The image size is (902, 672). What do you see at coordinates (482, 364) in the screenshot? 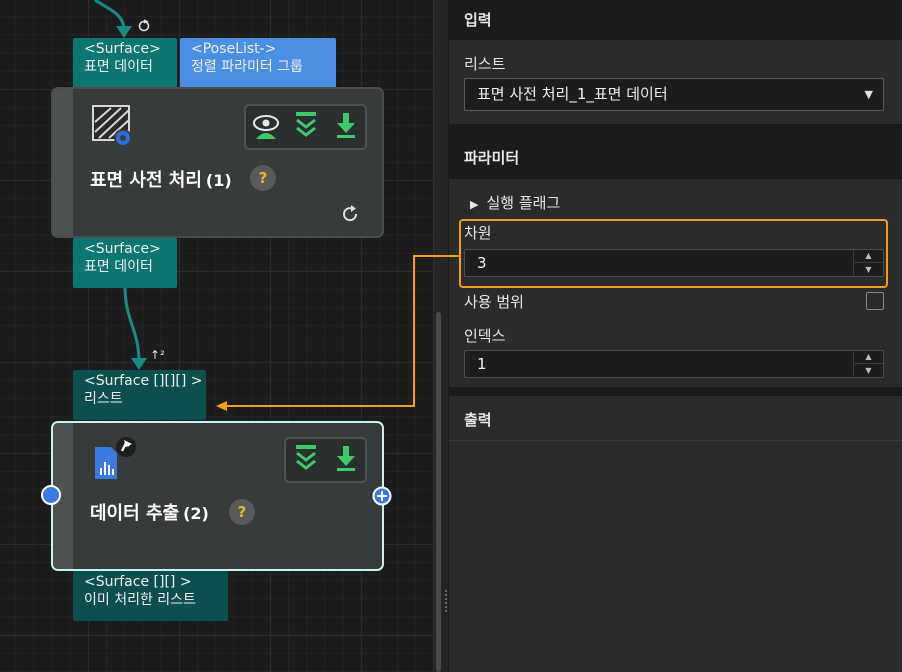
I see `index-value: 1` at bounding box center [482, 364].